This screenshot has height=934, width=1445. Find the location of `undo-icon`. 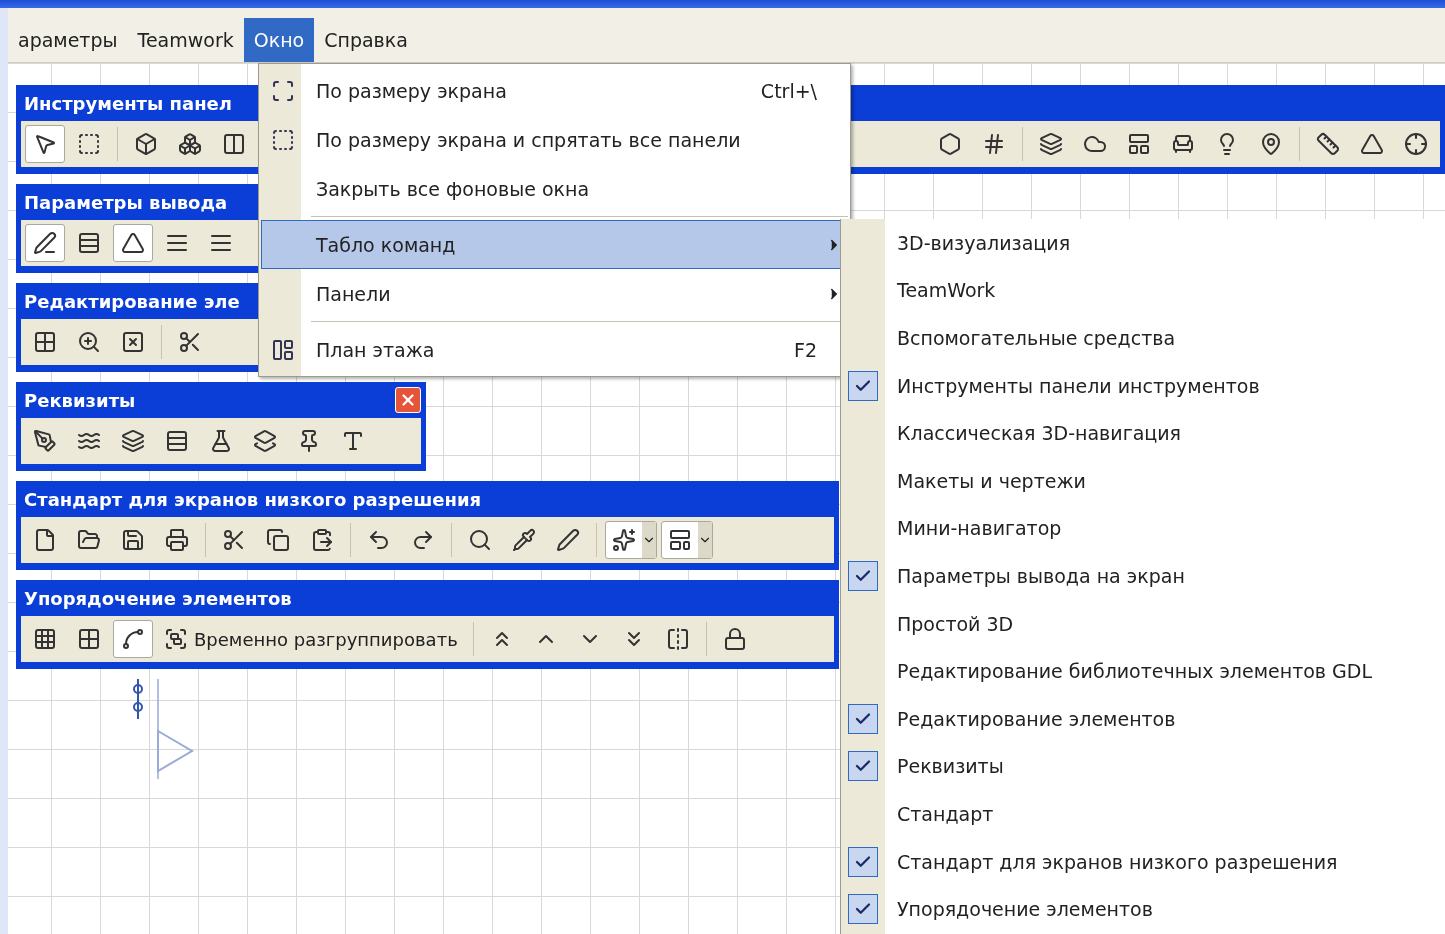

undo-icon is located at coordinates (379, 540).